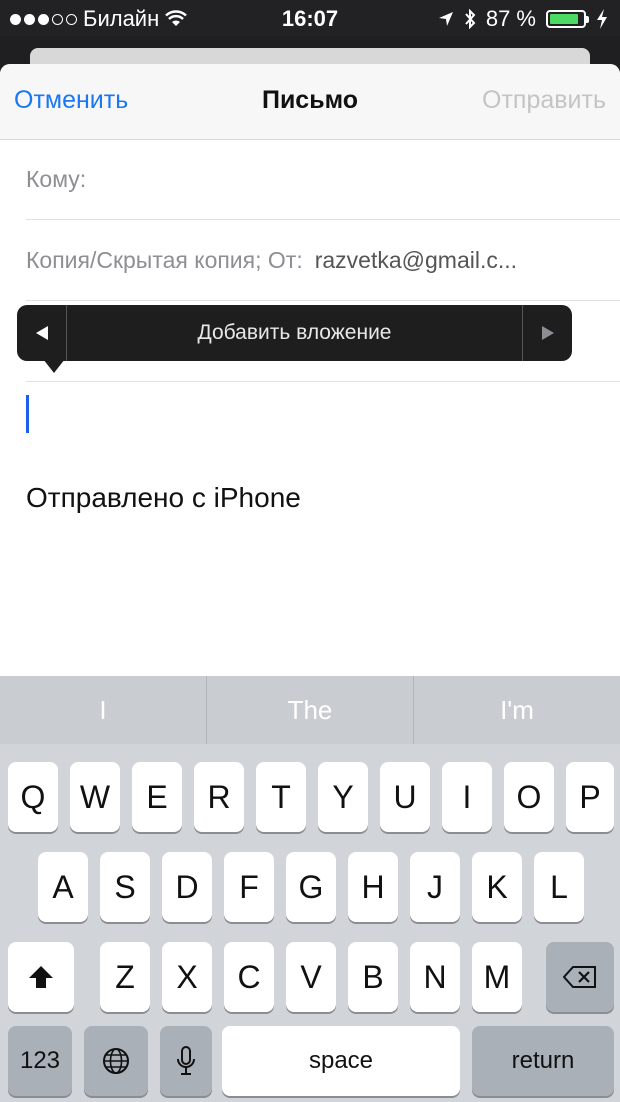 This screenshot has height=1102, width=620. I want to click on key-a: A, so click(63, 887).